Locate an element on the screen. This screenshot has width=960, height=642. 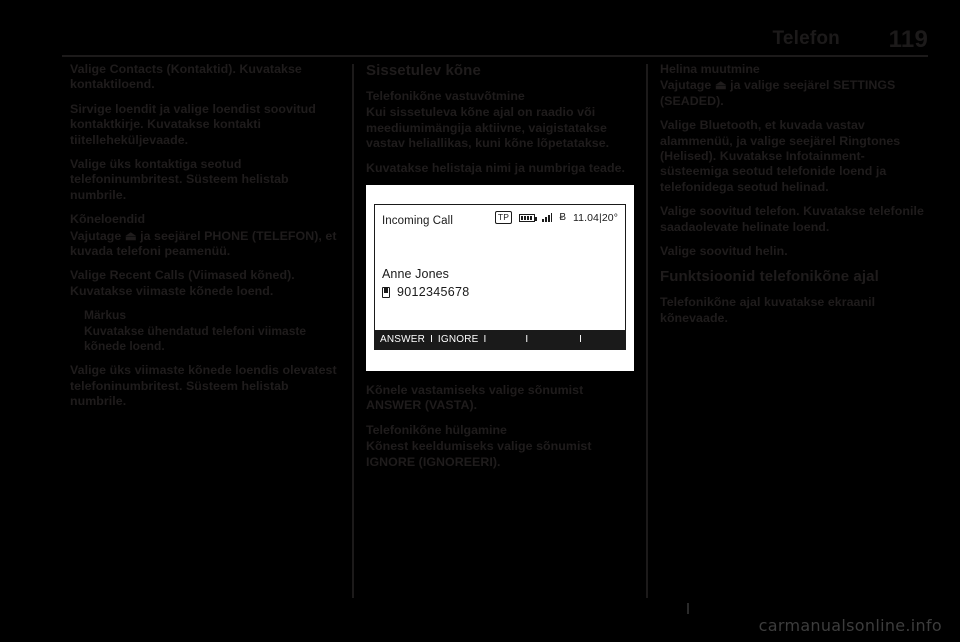
softkey-ignore: IGNORE is located at coordinates (458, 339).